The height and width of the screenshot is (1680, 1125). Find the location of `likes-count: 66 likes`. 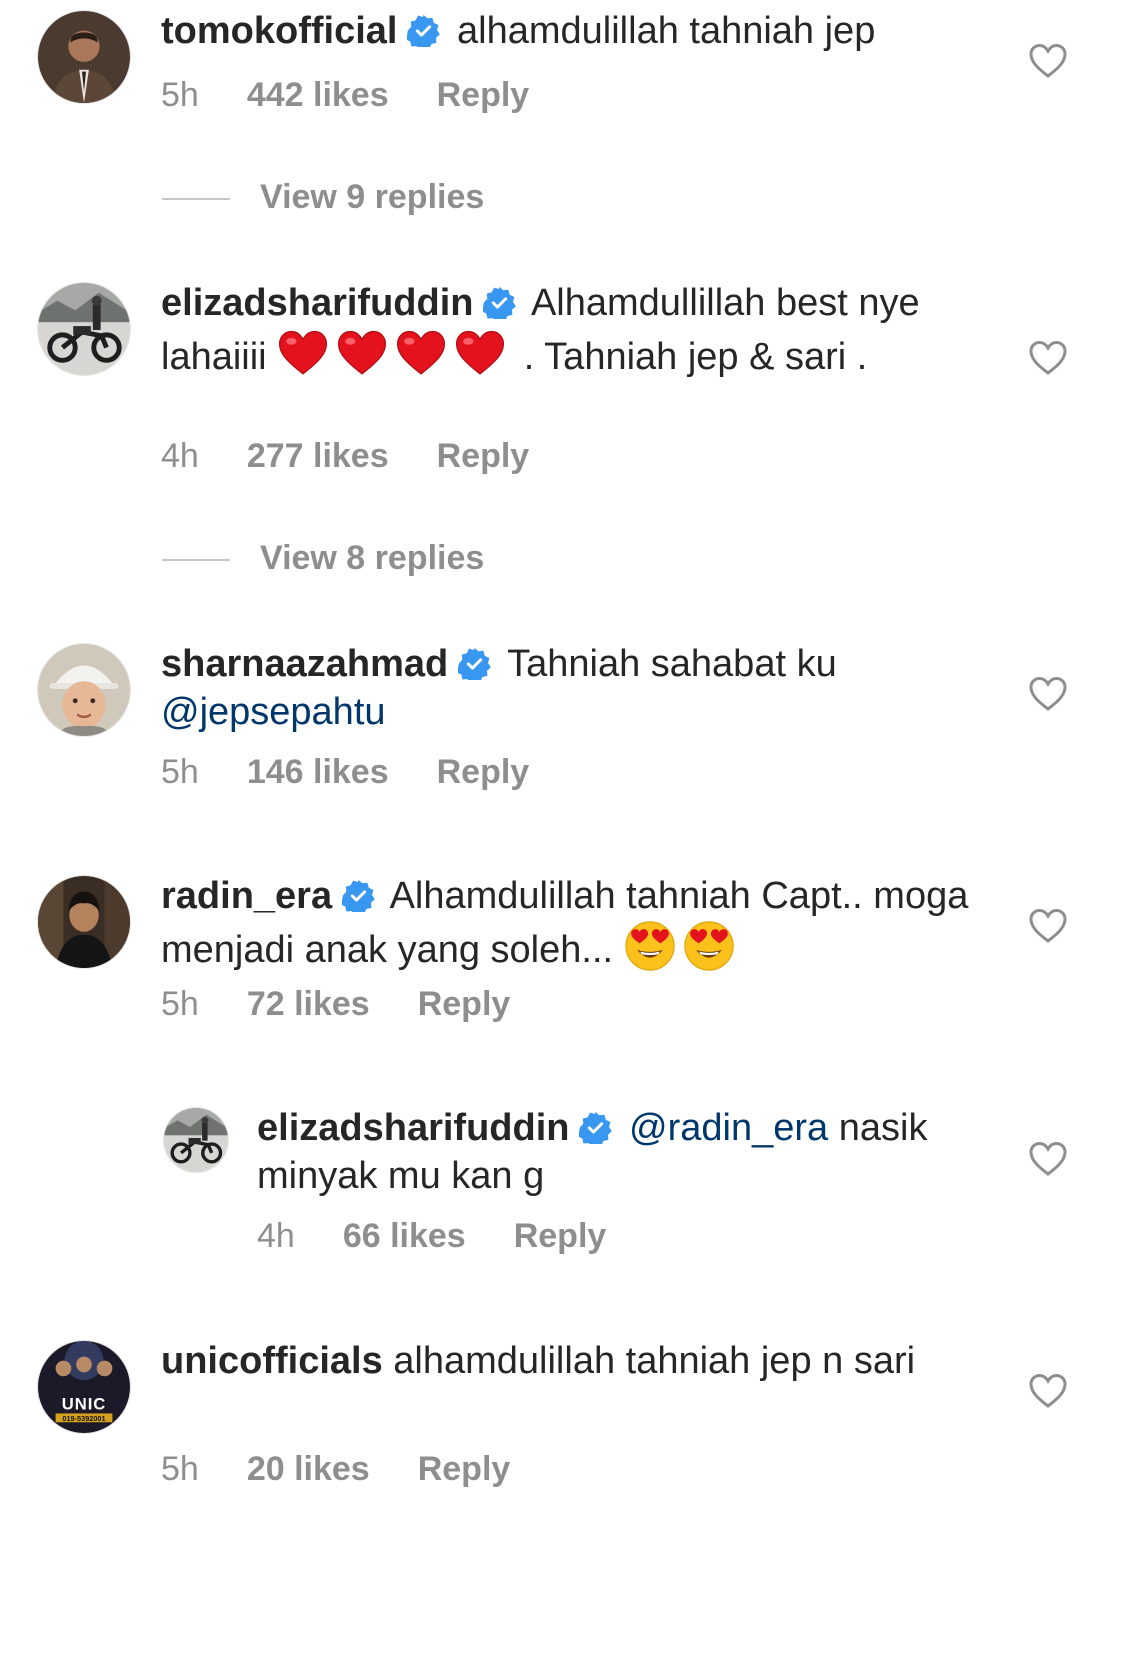

likes-count: 66 likes is located at coordinates (404, 1236).